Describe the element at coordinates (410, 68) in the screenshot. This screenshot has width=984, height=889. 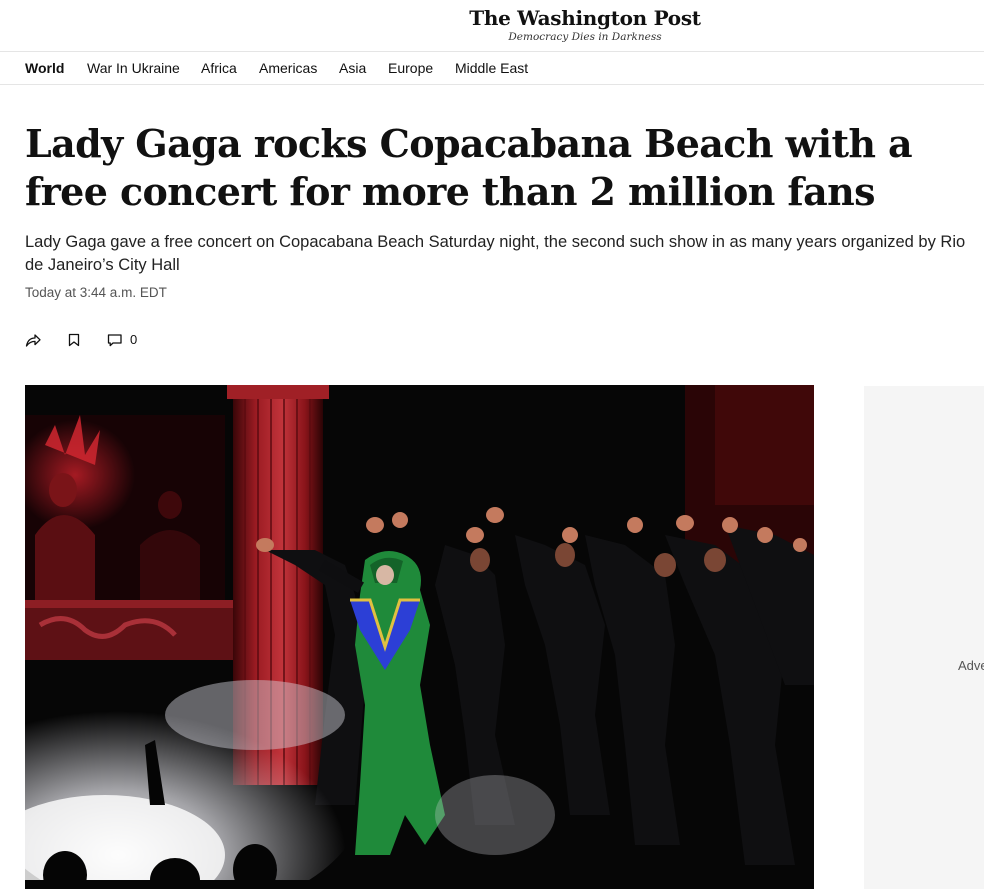
I see `subnav-item-europe: Europe` at that location.